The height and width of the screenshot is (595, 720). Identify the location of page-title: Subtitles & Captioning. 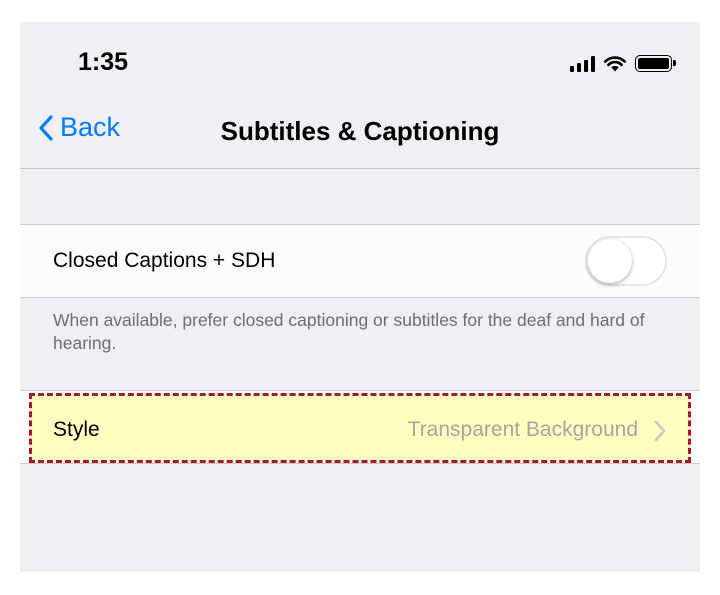
(360, 131).